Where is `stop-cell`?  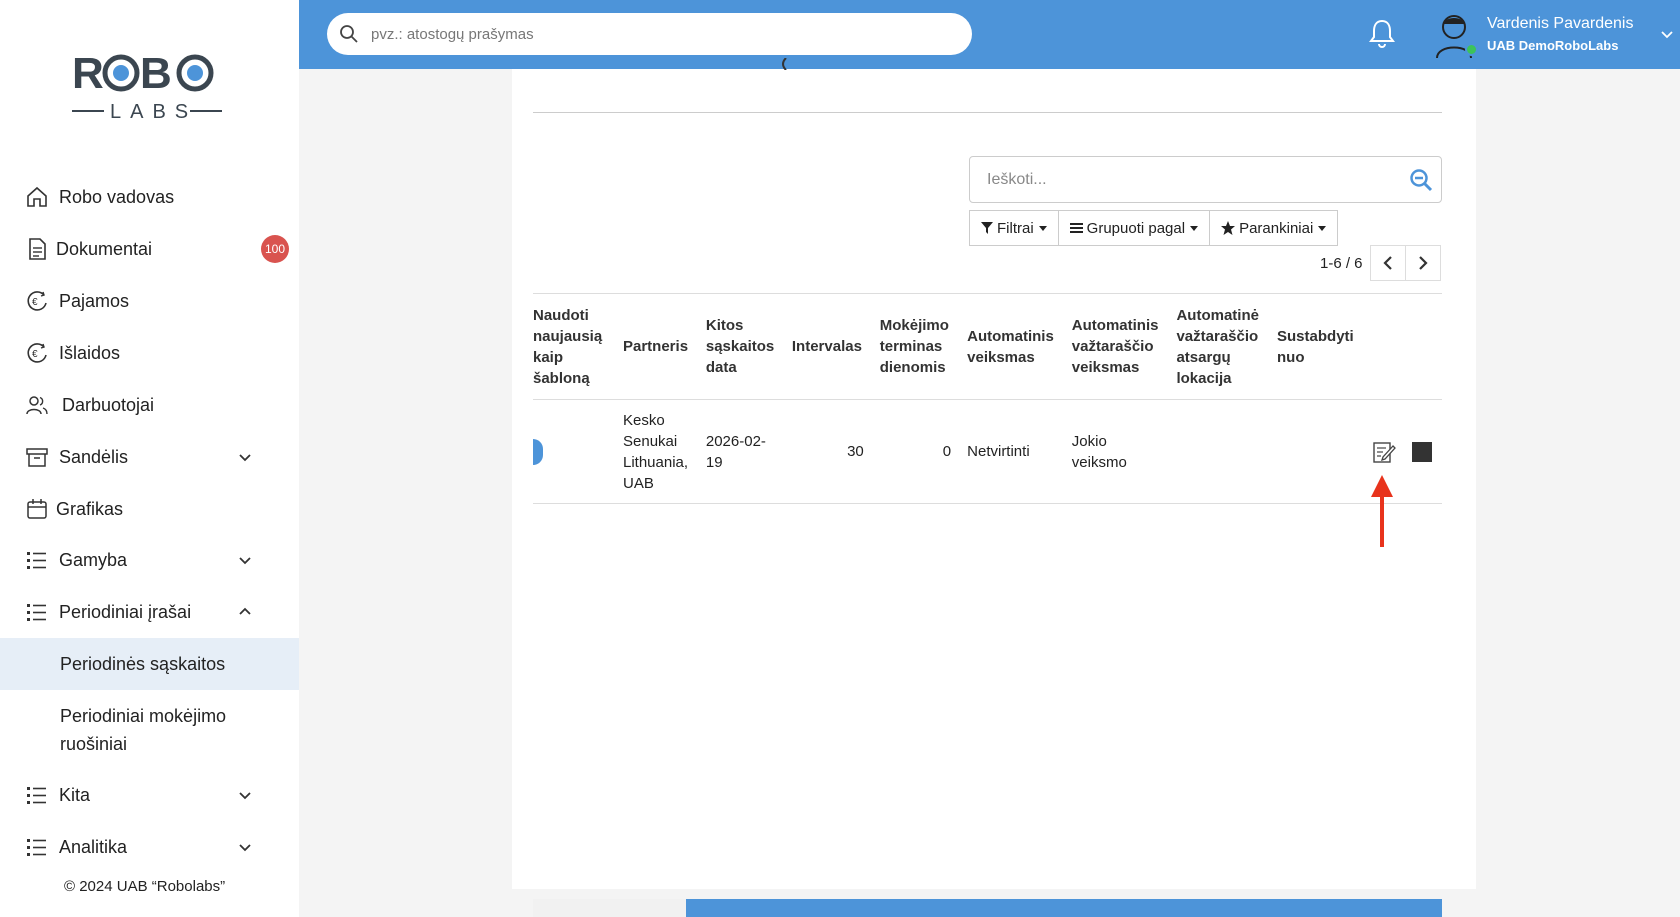
stop-cell is located at coordinates (1423, 451).